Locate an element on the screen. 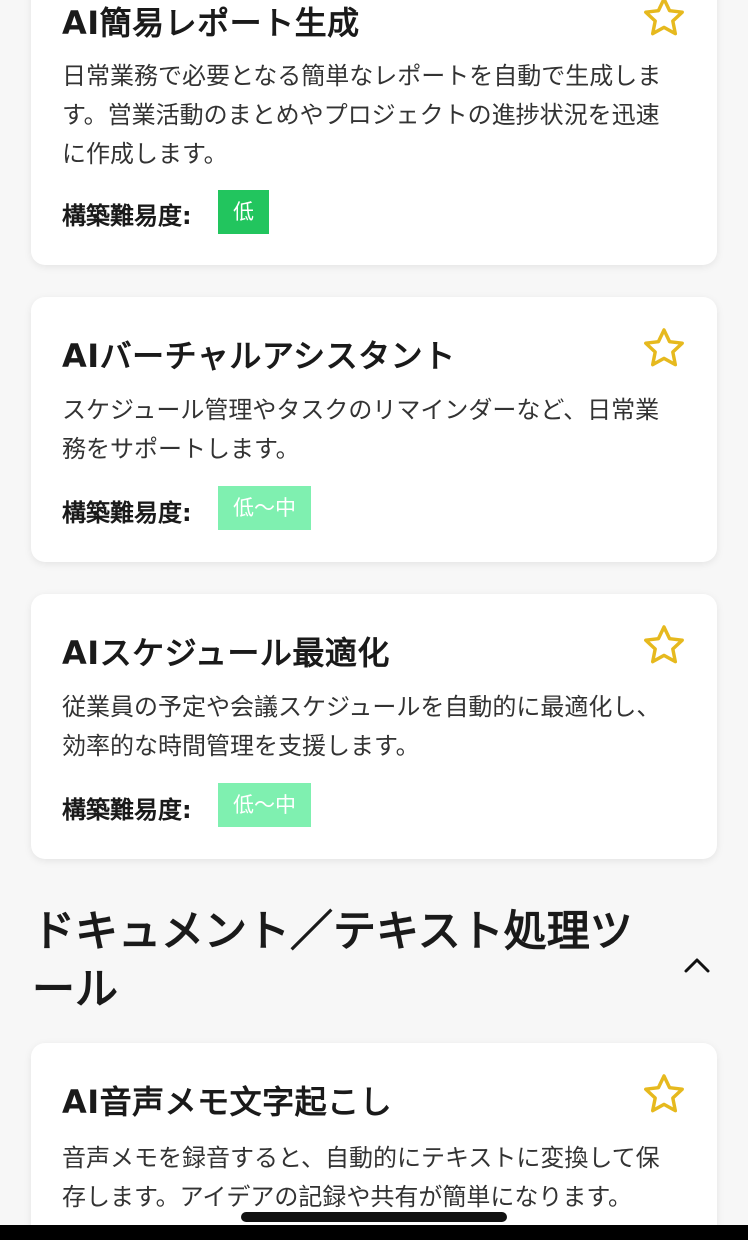 The width and height of the screenshot is (748, 1240). section-title: ドキュメント／テキスト処理ツール is located at coordinates (332, 961).